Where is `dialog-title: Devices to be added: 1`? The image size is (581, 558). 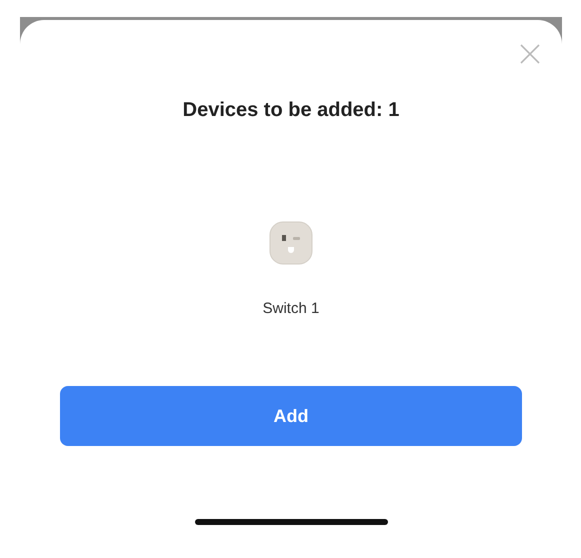 dialog-title: Devices to be added: 1 is located at coordinates (291, 110).